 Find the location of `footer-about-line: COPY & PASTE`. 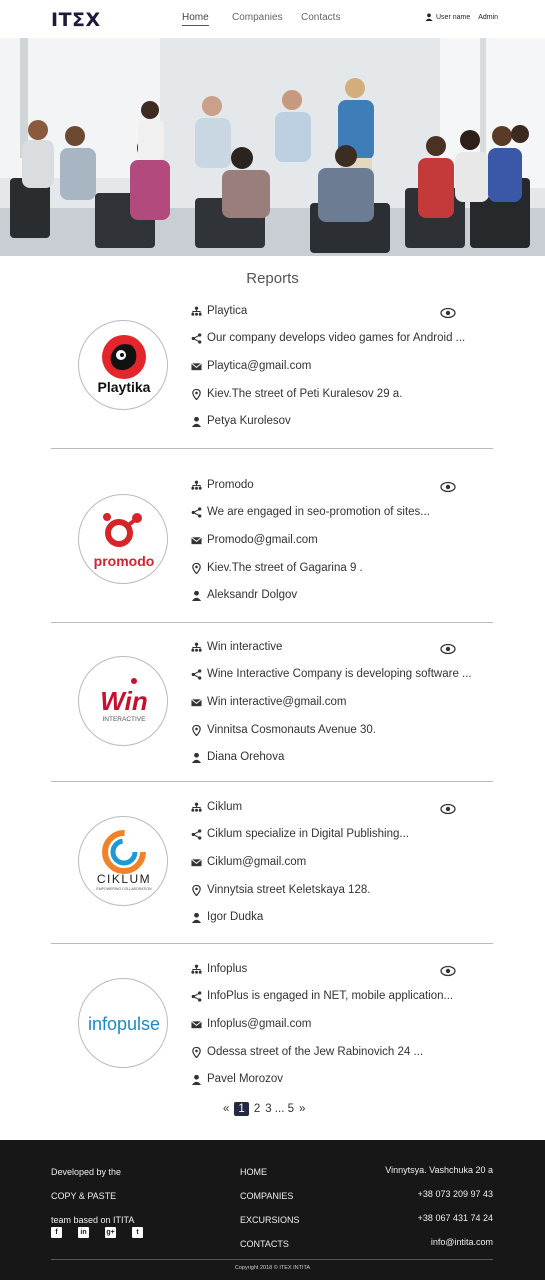

footer-about-line: COPY & PASTE is located at coordinates (84, 1196).